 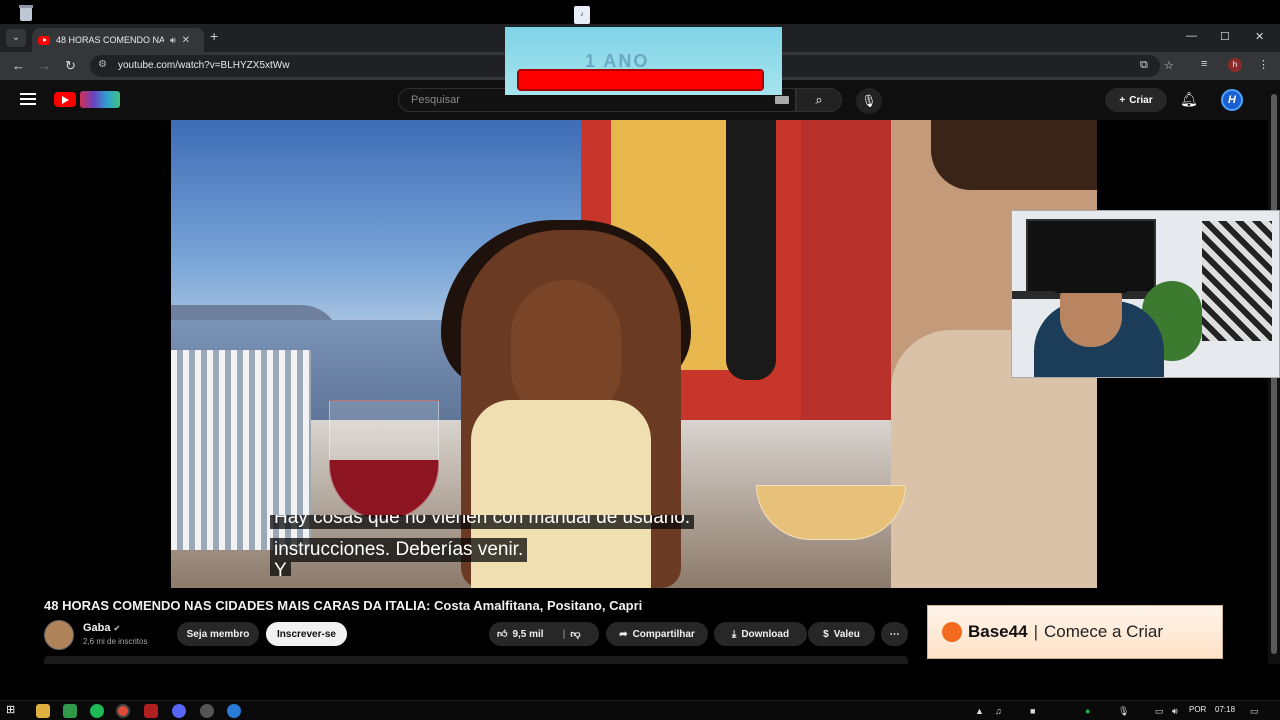 What do you see at coordinates (527, 634) in the screenshot?
I see `like-count: 9,5 mil` at bounding box center [527, 634].